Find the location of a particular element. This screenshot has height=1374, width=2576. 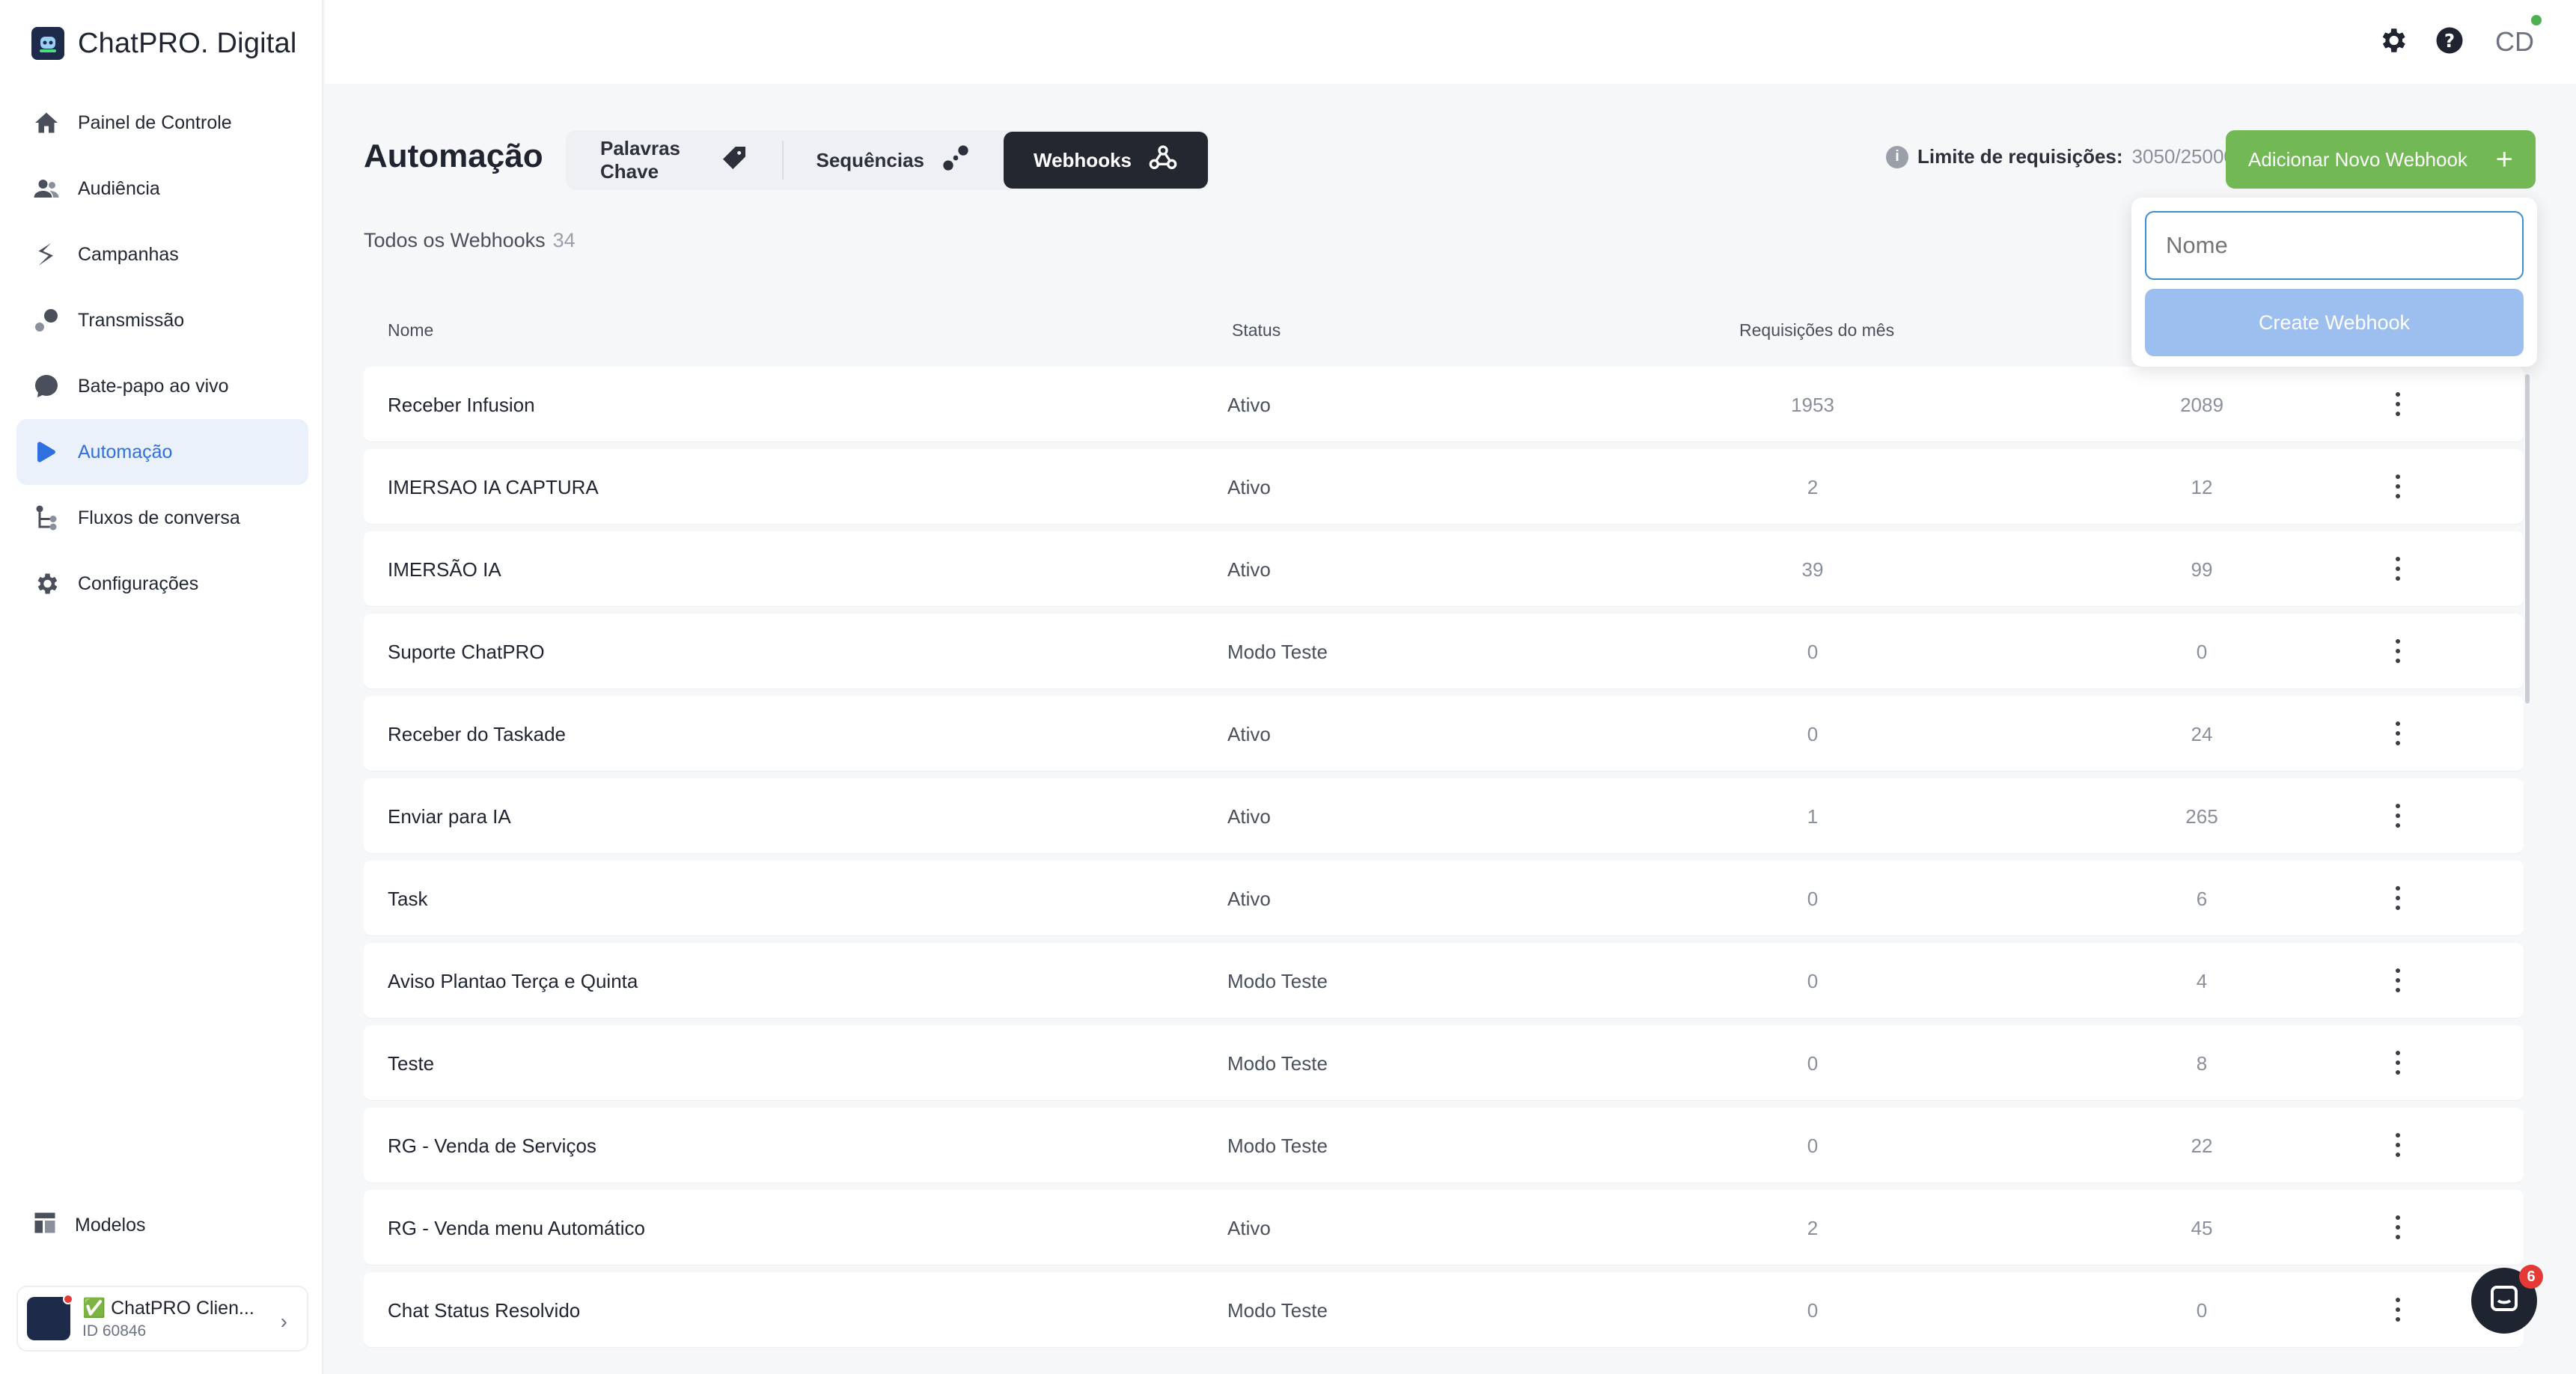

webhook-month-requests: 1953 is located at coordinates (1812, 405).